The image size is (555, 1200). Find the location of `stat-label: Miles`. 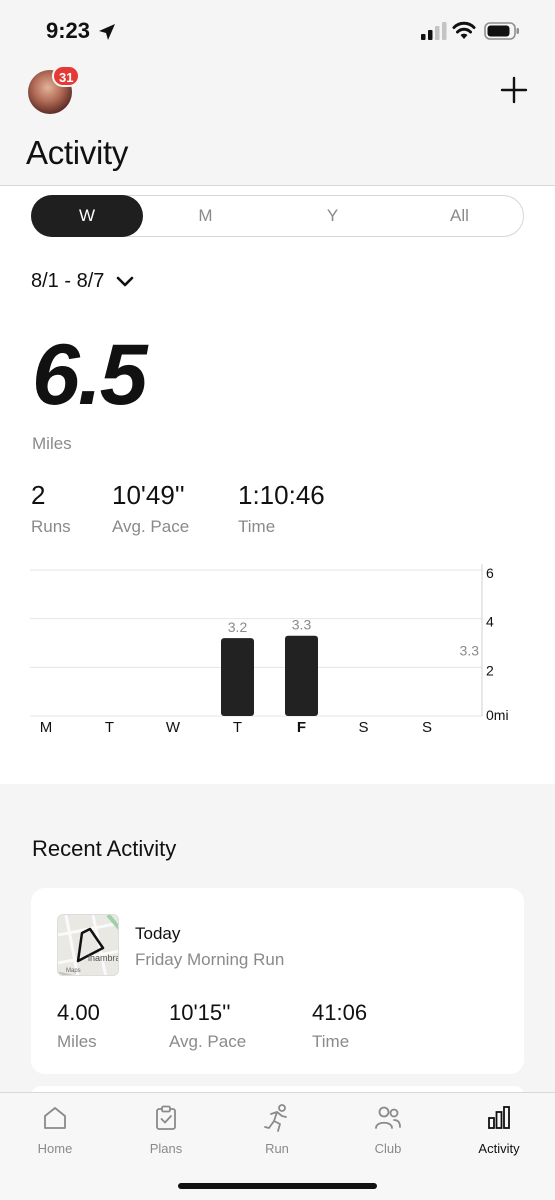

stat-label: Miles is located at coordinates (77, 1041).